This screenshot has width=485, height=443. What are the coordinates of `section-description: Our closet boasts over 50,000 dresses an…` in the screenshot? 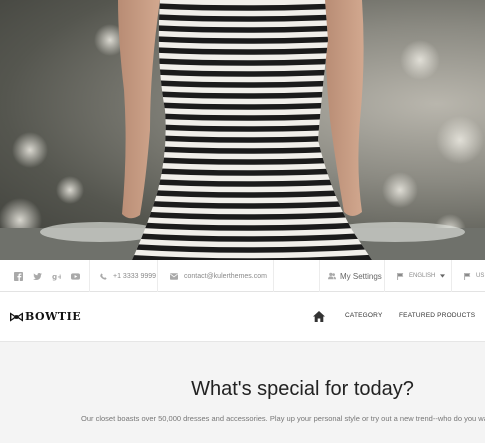 It's located at (283, 418).